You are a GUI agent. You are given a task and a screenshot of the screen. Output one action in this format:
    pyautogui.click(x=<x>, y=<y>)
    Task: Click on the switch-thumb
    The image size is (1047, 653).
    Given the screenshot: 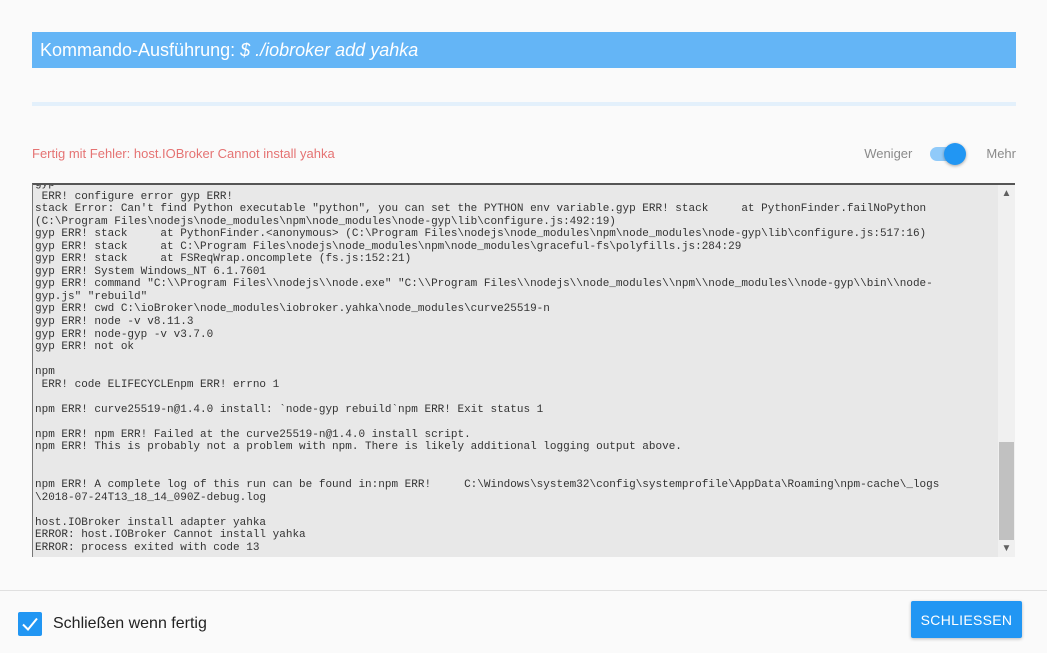 What is the action you would take?
    pyautogui.click(x=955, y=154)
    